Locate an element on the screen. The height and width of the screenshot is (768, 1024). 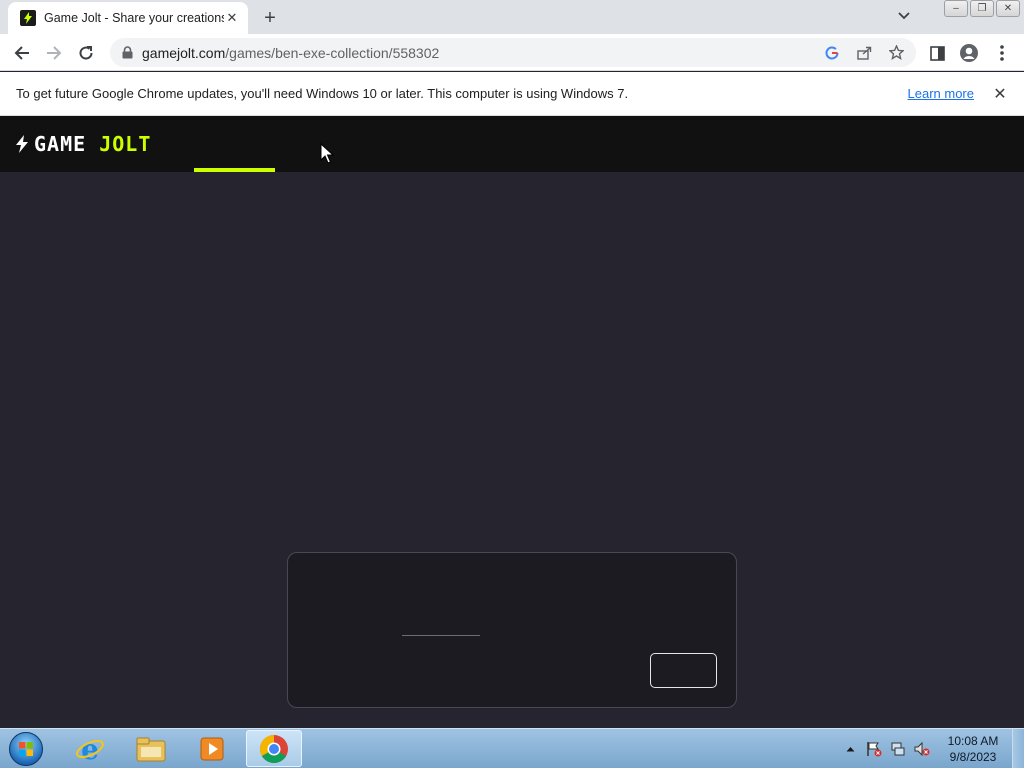
profile-button is located at coordinates (969, 53).